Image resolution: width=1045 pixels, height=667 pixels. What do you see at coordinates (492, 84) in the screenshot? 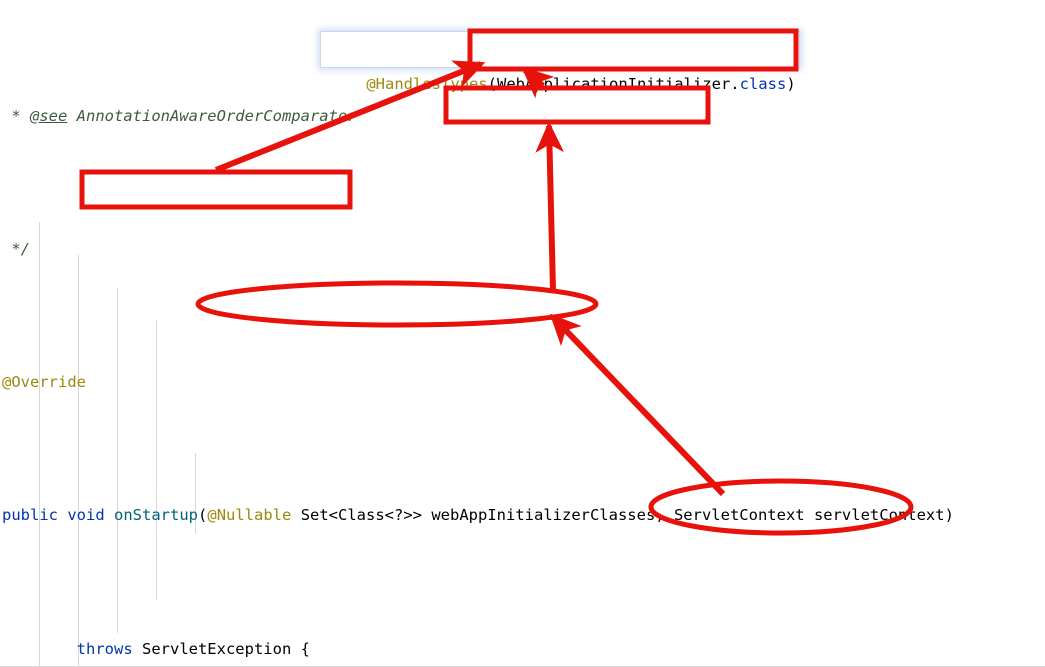
I see `hint-paren-open: (` at bounding box center [492, 84].